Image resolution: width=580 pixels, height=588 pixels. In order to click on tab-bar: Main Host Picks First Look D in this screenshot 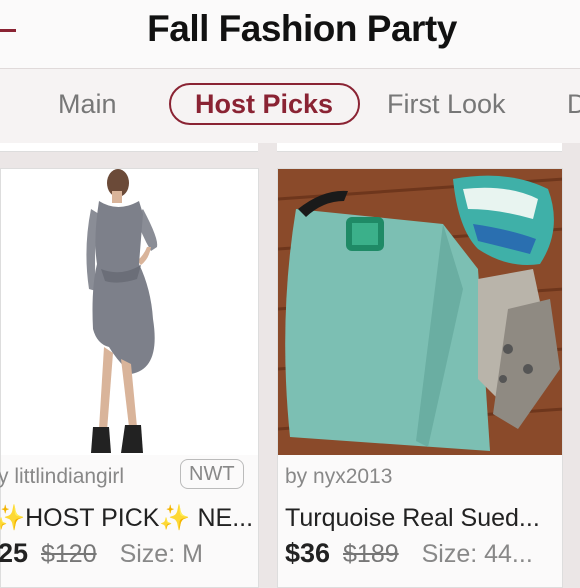, I will do `click(290, 106)`.